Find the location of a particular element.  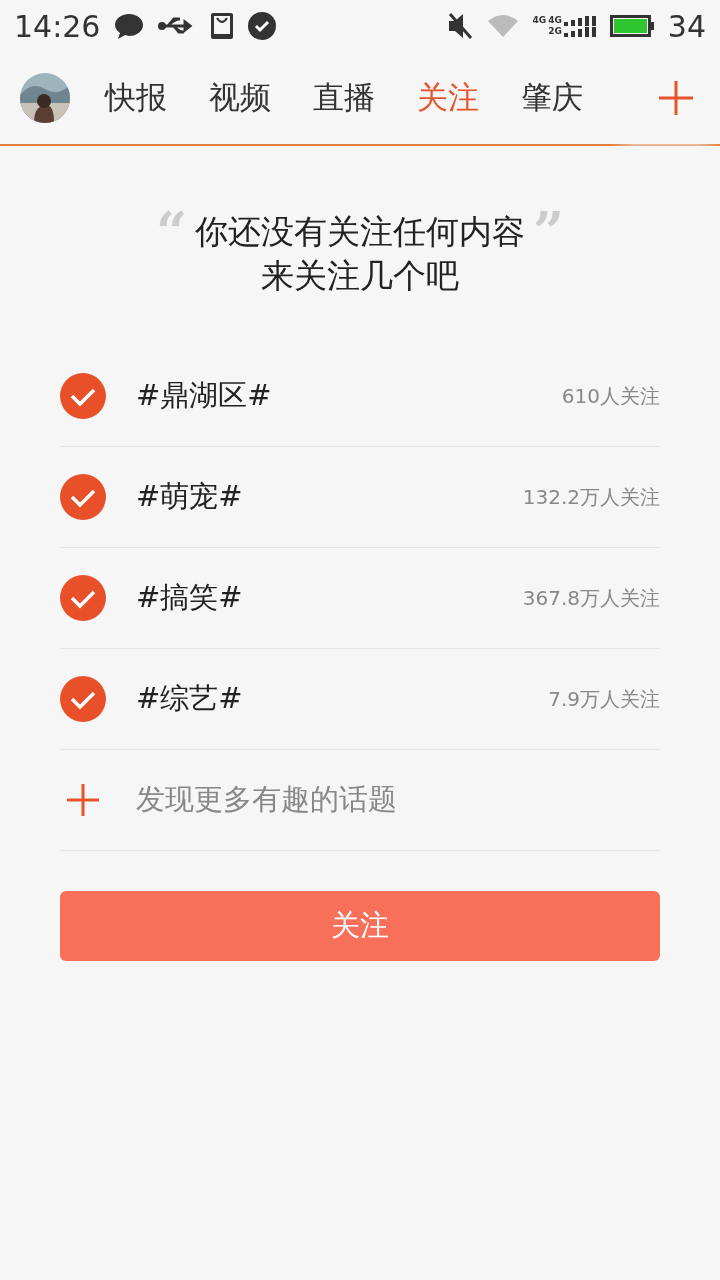

battery-percentage: 34 is located at coordinates (686, 26).